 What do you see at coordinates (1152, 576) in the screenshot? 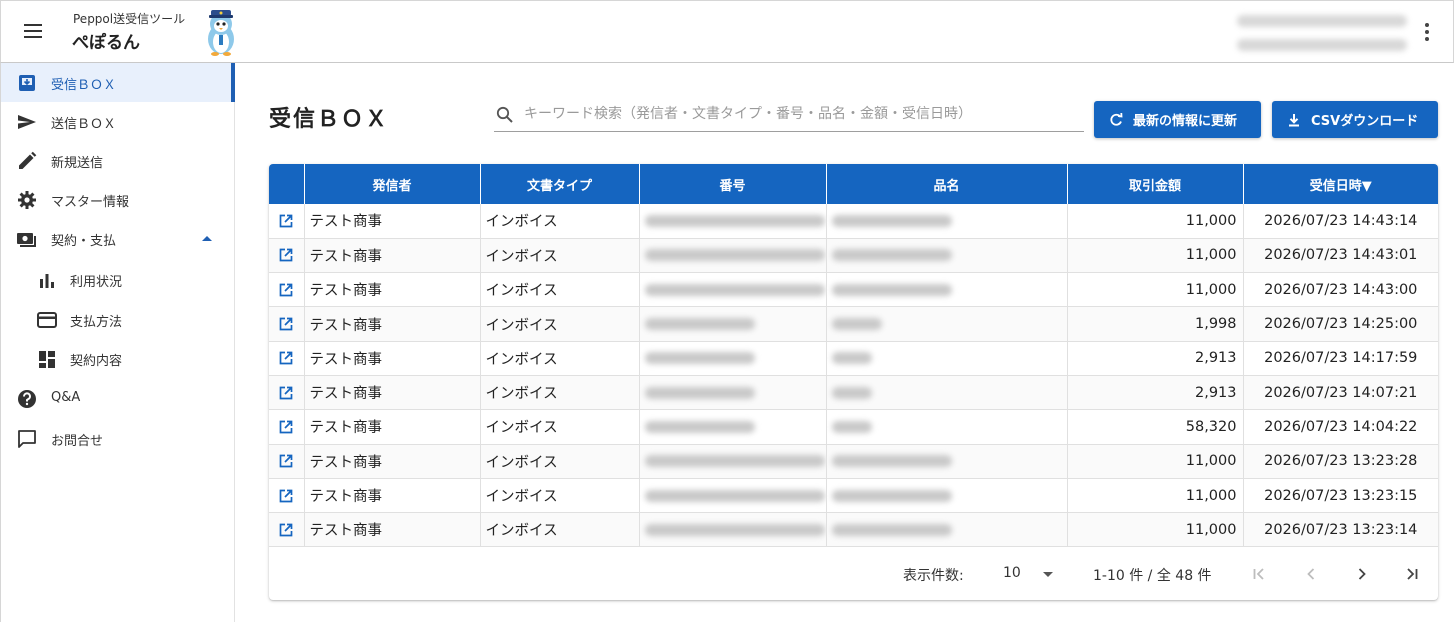
I see `page-range: 1-10 件 / 全 48 件` at bounding box center [1152, 576].